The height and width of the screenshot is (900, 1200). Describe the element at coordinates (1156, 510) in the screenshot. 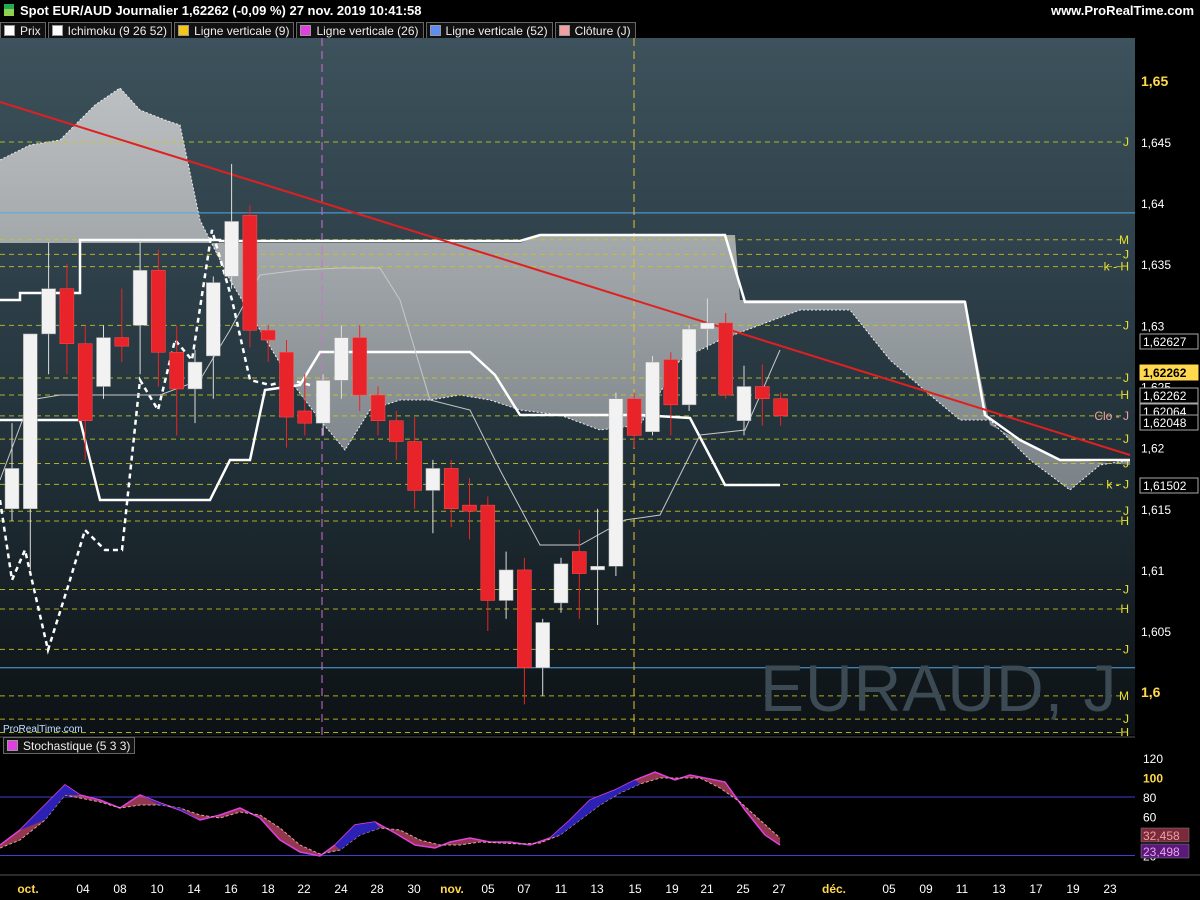

I see `price-tick-7: 1,615` at that location.